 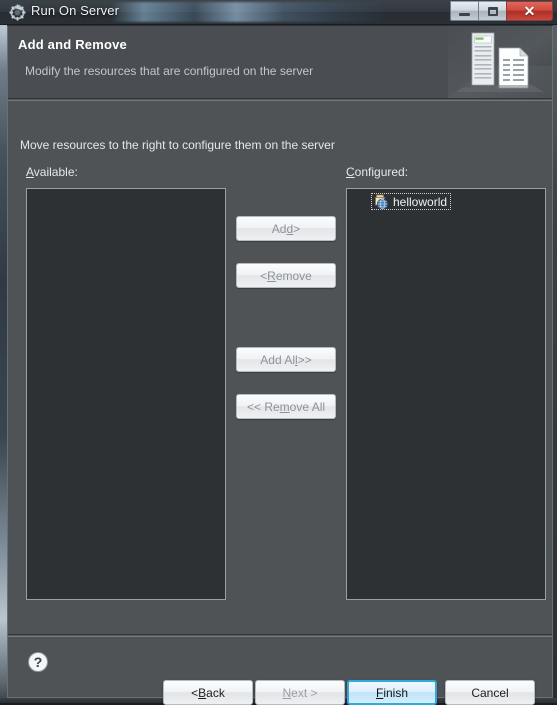 What do you see at coordinates (500, 62) in the screenshot?
I see `server-and-document-icon` at bounding box center [500, 62].